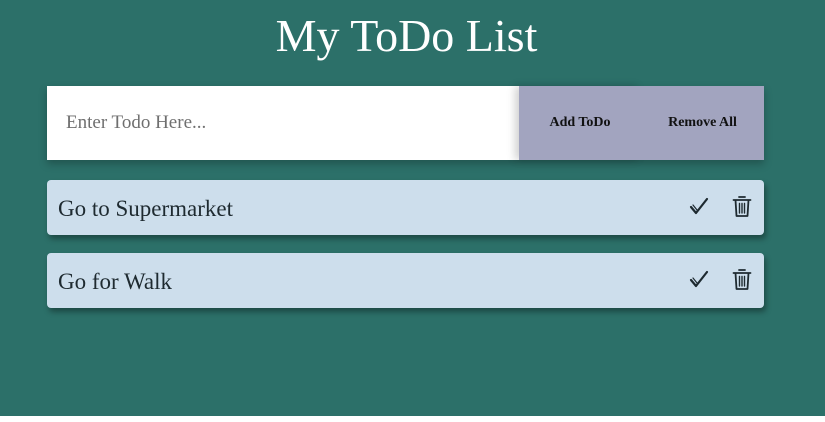 This screenshot has width=825, height=422. I want to click on todo-text: Go for Walk, so click(115, 281).